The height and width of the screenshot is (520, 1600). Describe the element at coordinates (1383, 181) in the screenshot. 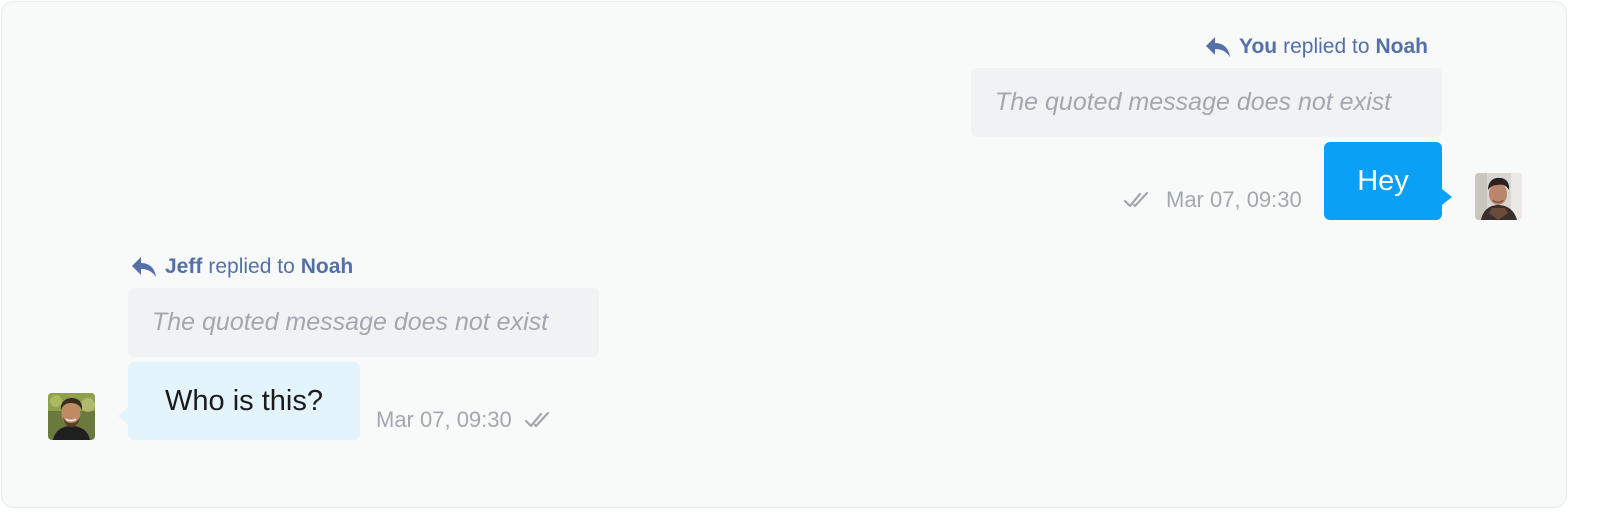

I see `message-bubble-outgoing: Hey` at that location.